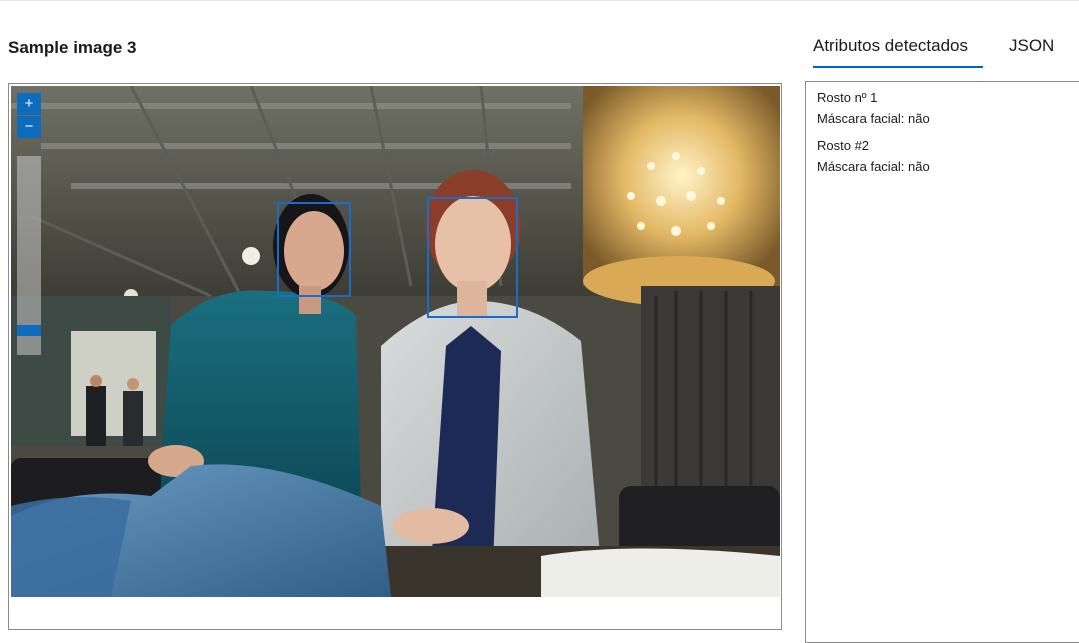 The image size is (1079, 643). Describe the element at coordinates (843, 145) in the screenshot. I see `face-label: Rosto #2` at that location.